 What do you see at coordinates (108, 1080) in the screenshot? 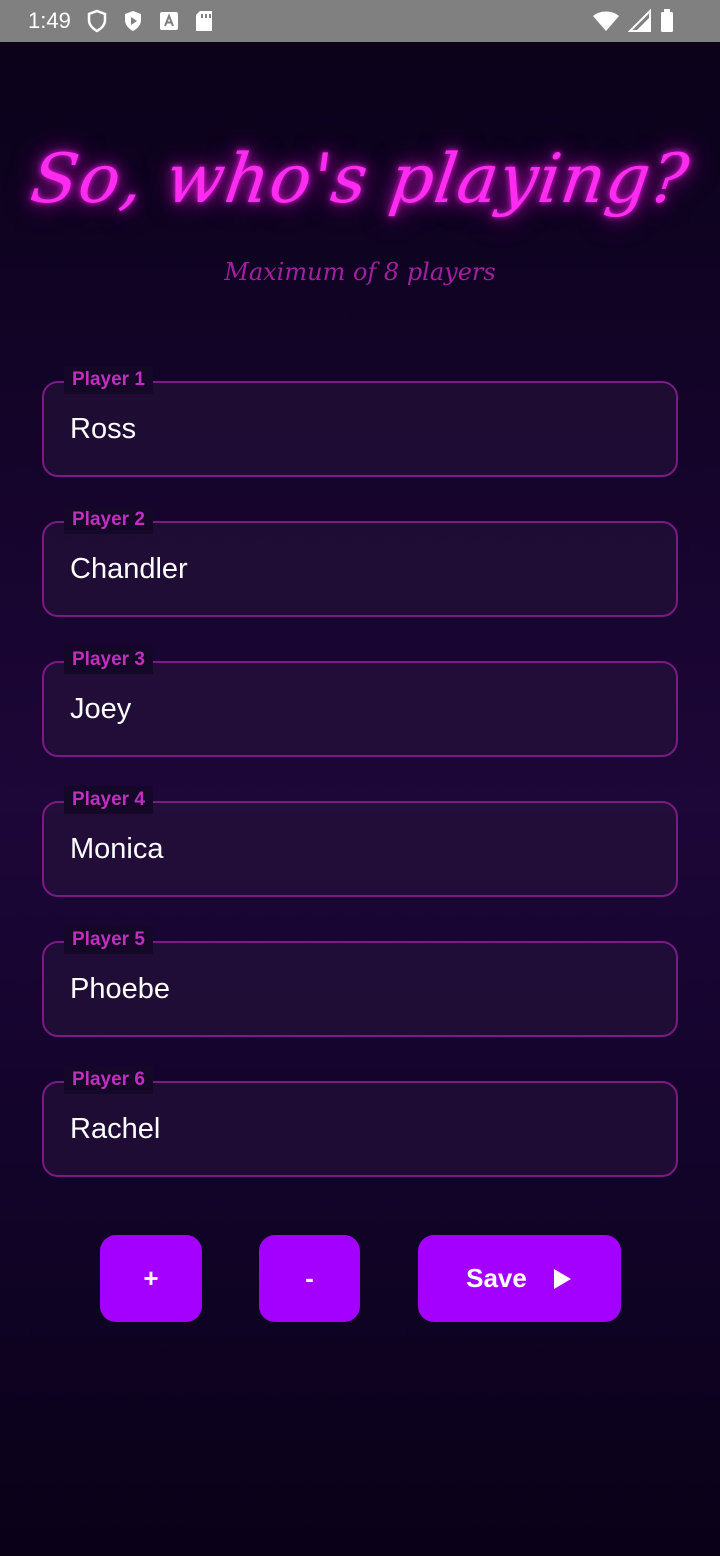
I see `player-field-label: Player 6` at bounding box center [108, 1080].